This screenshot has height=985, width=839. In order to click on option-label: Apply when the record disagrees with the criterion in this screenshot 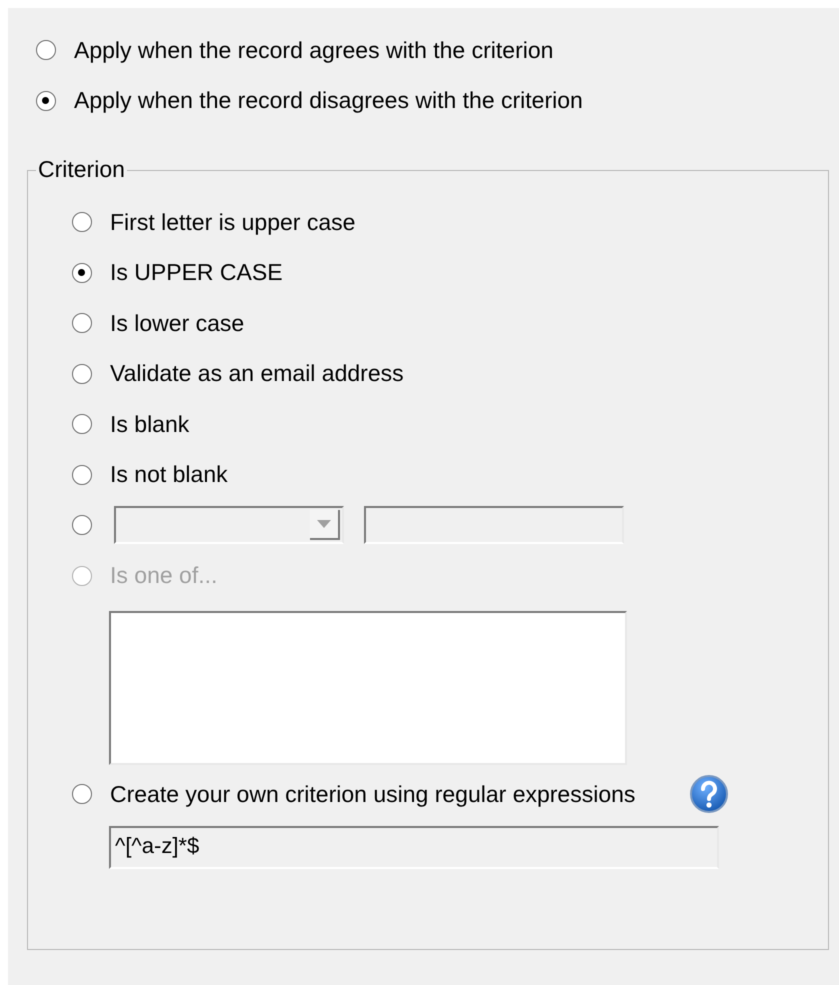, I will do `click(328, 100)`.